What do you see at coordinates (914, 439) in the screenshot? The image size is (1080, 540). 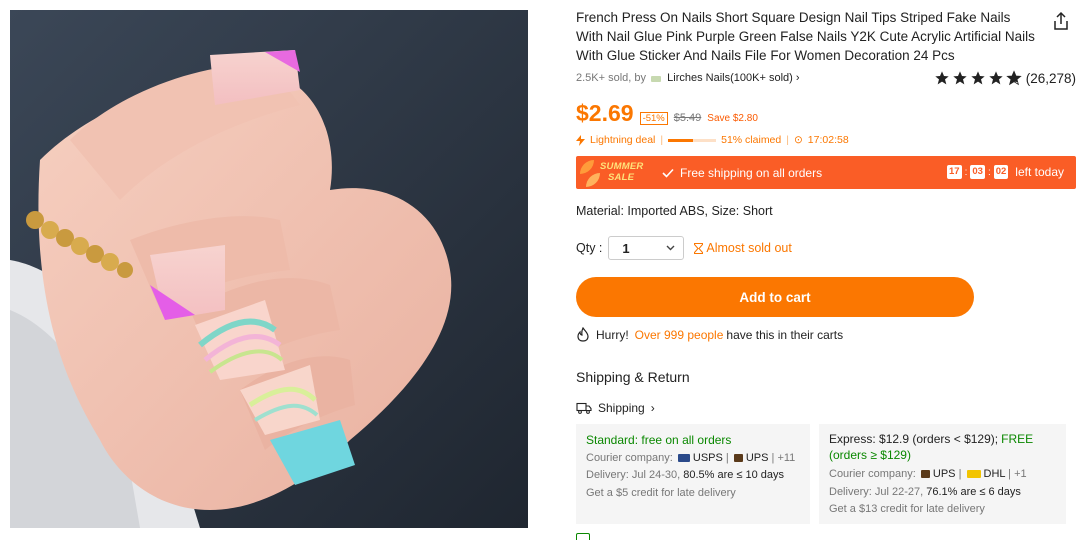 I see `express-shipping-title: Express: $12.9 (orders < $129);` at bounding box center [914, 439].